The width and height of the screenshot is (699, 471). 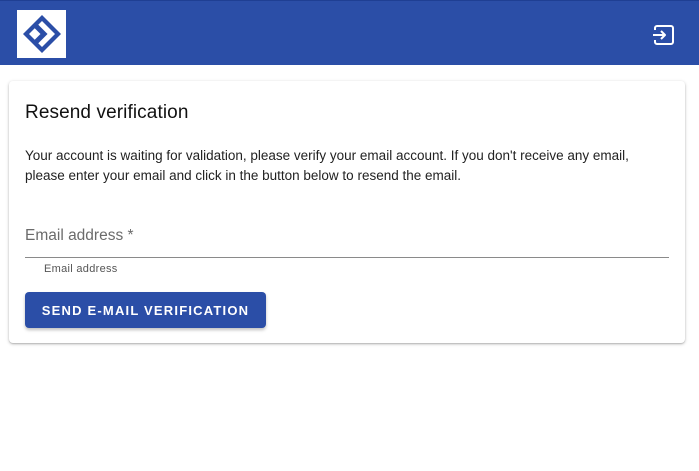 What do you see at coordinates (107, 112) in the screenshot?
I see `card-title: Resend verification` at bounding box center [107, 112].